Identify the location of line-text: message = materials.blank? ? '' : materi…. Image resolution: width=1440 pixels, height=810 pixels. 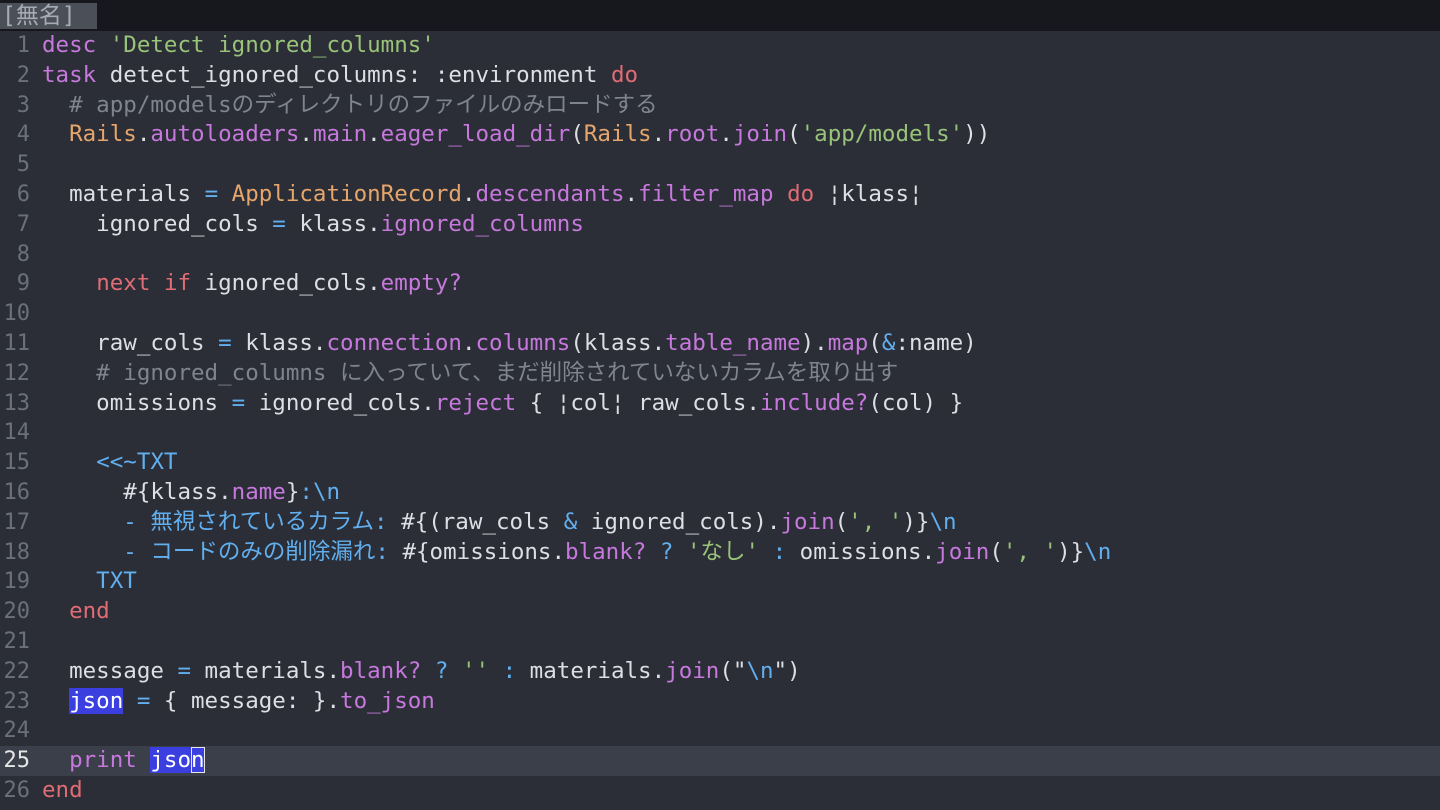
(421, 672).